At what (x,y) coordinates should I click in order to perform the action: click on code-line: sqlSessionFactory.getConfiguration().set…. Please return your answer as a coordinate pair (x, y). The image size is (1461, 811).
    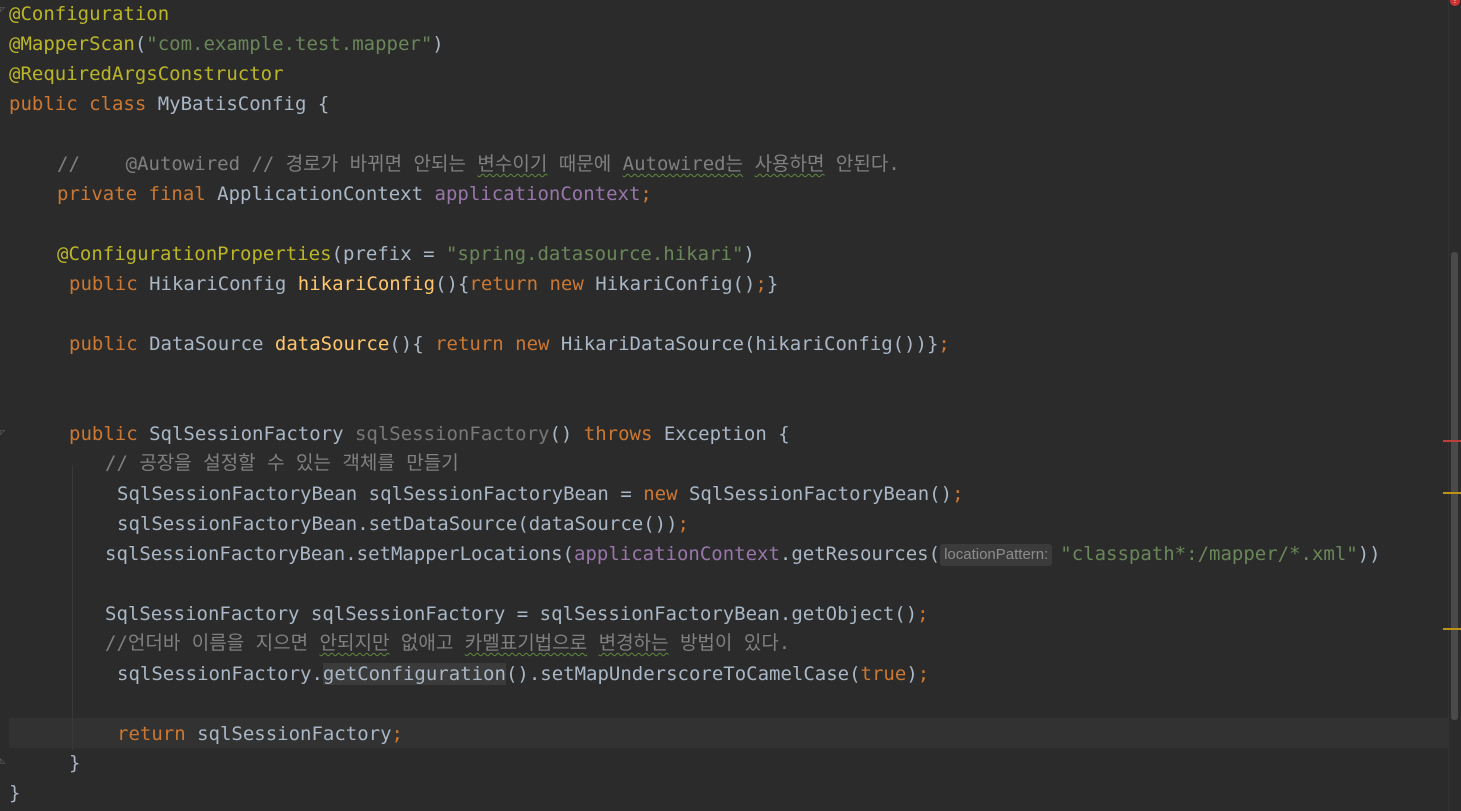
    Looking at the image, I should click on (523, 674).